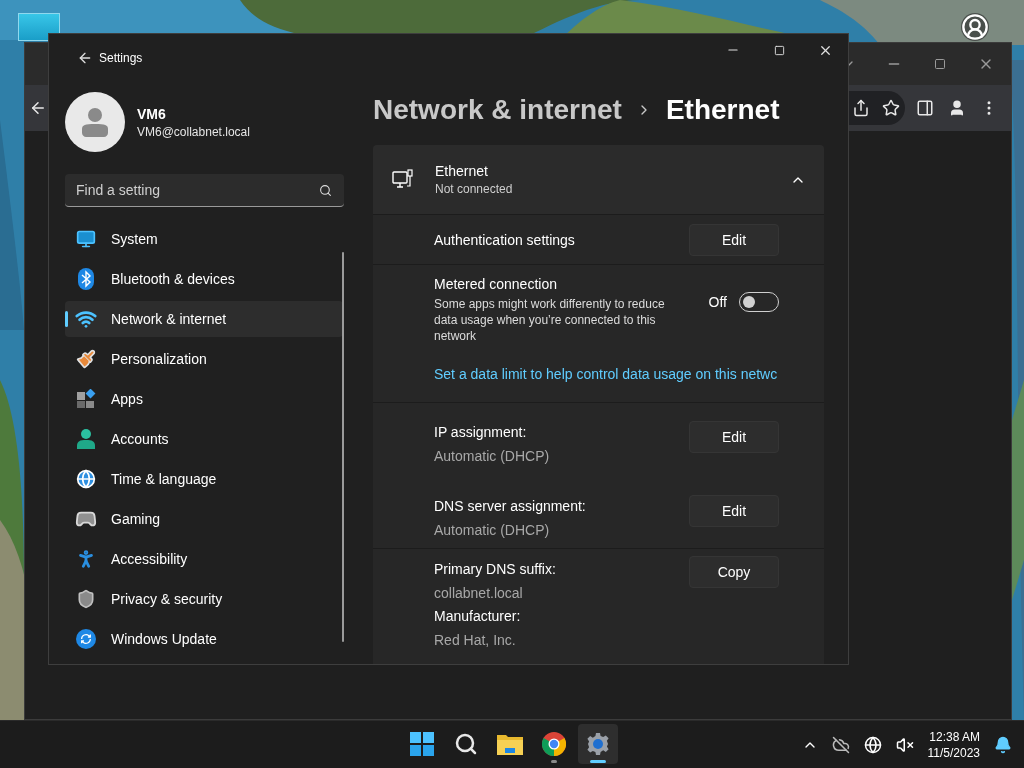  Describe the element at coordinates (204, 239) in the screenshot. I see `nav-item: System` at that location.